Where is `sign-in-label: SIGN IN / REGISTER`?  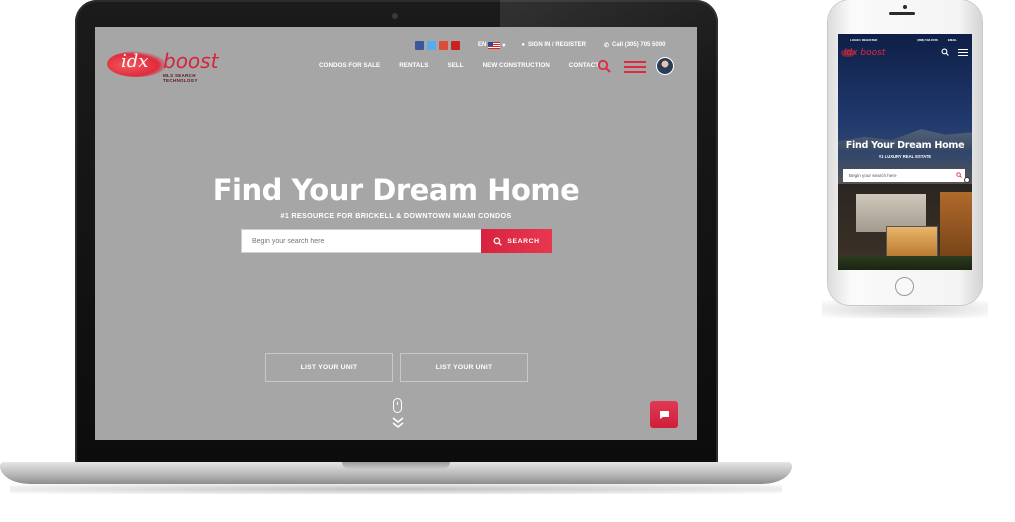
sign-in-label: SIGN IN / REGISTER is located at coordinates (556, 45).